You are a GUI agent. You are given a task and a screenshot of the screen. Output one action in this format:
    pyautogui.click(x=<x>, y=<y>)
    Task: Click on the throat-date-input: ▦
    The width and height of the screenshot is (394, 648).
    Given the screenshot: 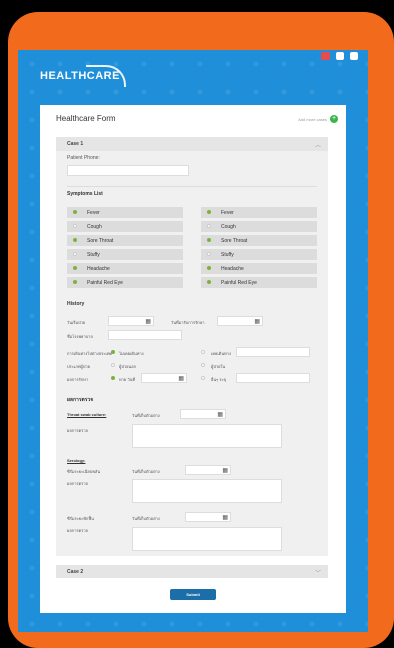 What is the action you would take?
    pyautogui.click(x=203, y=414)
    